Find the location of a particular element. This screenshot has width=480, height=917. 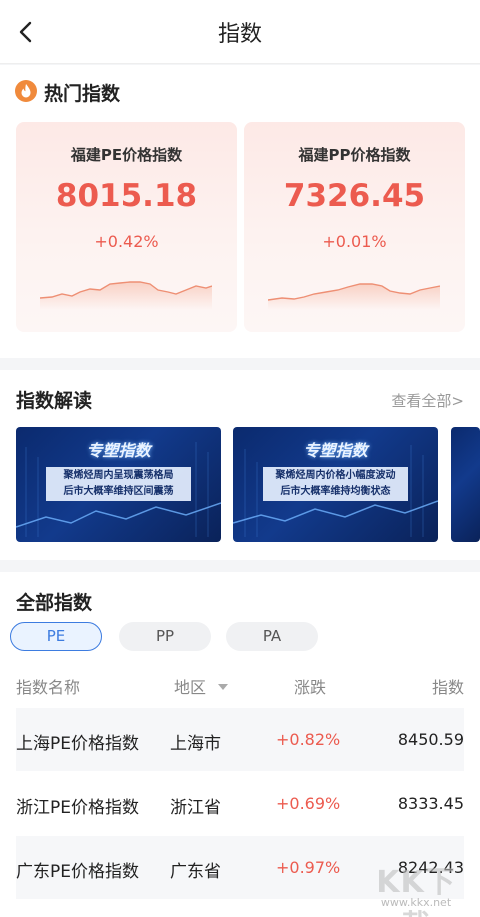

page-title: 指数 is located at coordinates (239, 34).